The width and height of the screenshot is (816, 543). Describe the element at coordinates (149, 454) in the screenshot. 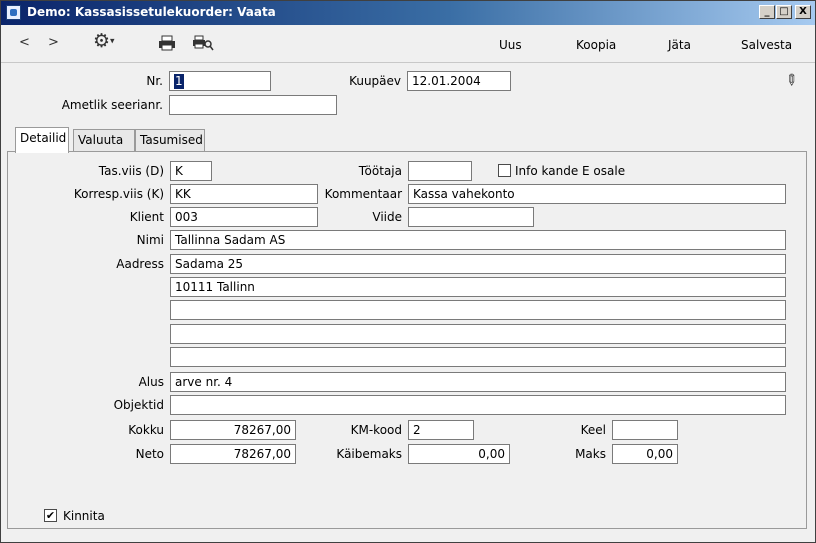

I see `net-label: Neto` at that location.